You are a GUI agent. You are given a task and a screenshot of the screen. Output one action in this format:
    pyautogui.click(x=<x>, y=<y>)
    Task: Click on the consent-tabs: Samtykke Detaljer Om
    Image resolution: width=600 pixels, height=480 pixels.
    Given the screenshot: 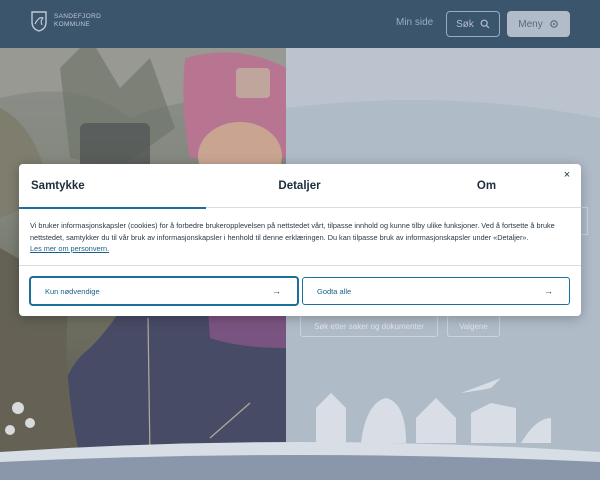 What is the action you would take?
    pyautogui.click(x=300, y=186)
    